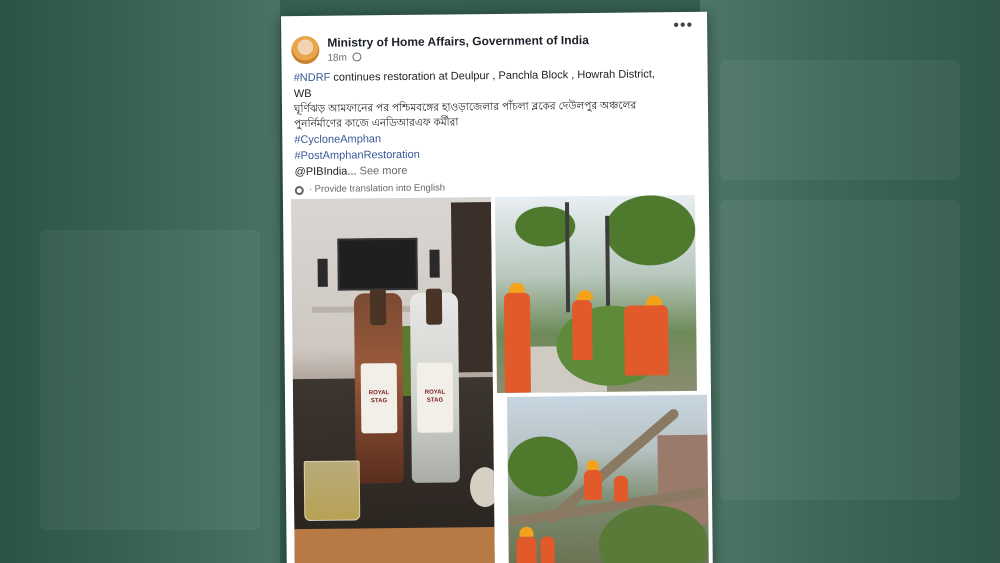 The height and width of the screenshot is (563, 1000). I want to click on more-options-icon: •••, so click(683, 26).